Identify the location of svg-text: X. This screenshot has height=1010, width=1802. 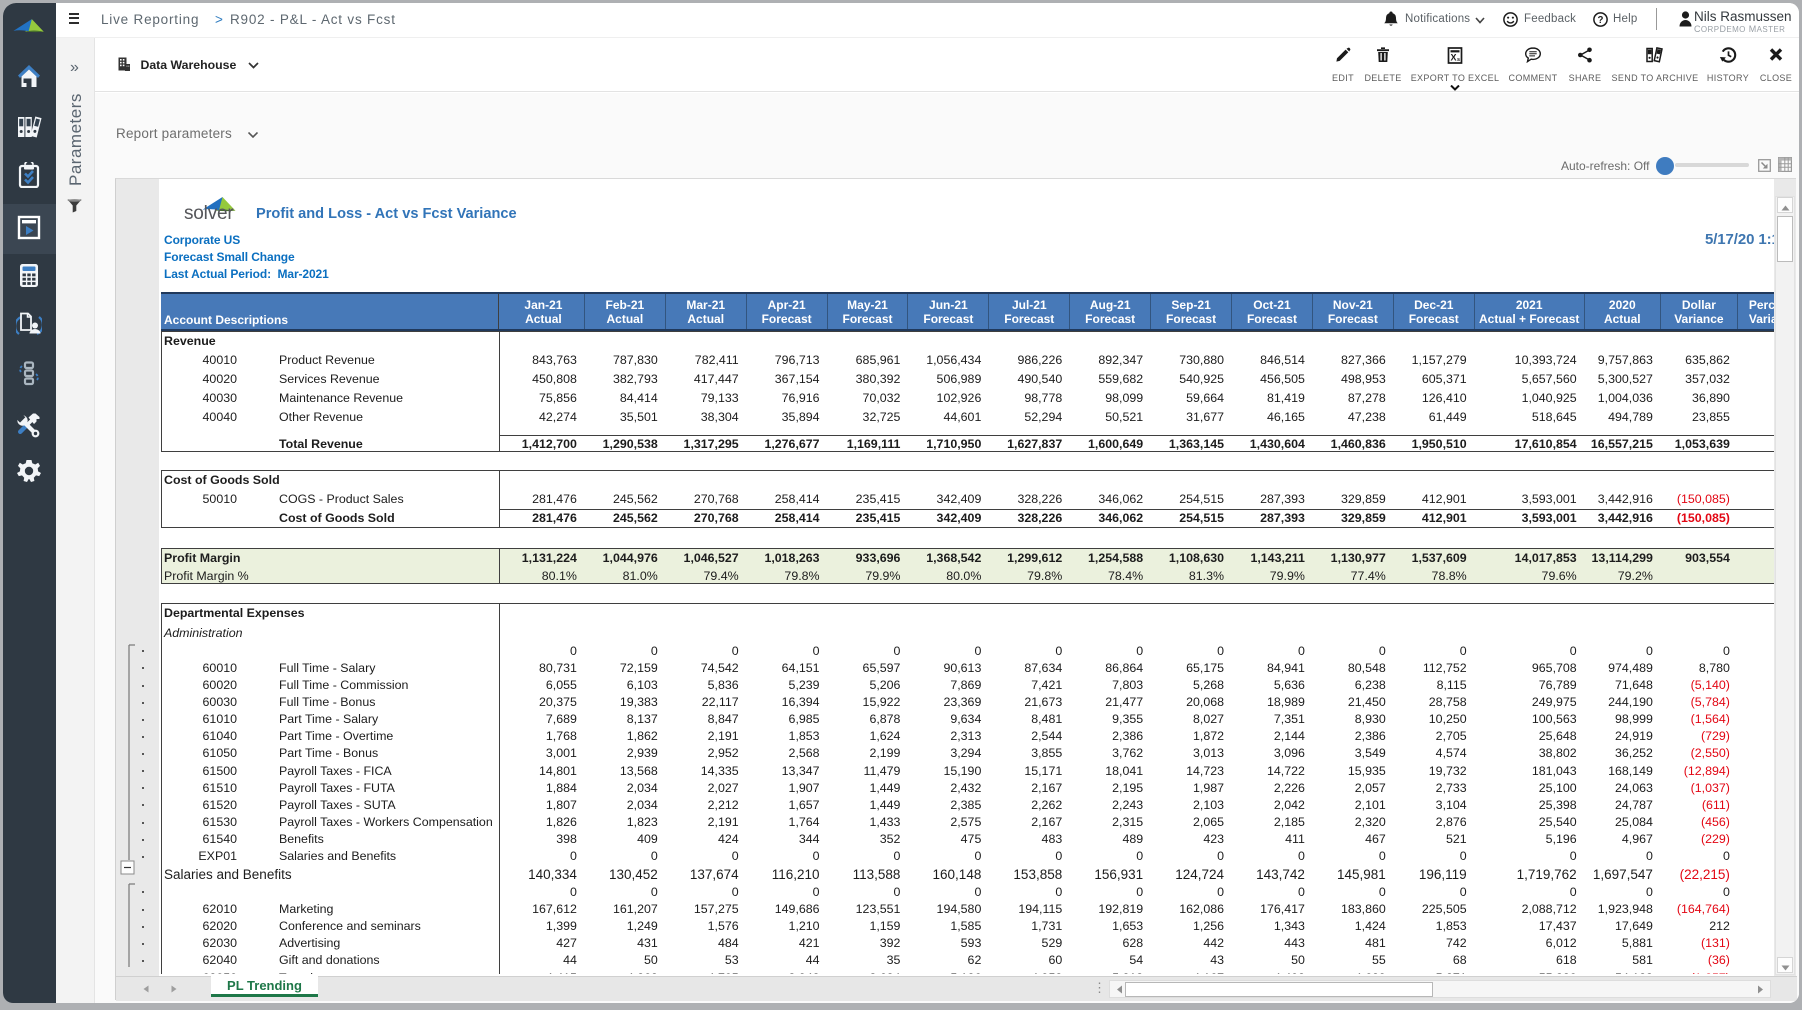
(1454, 58).